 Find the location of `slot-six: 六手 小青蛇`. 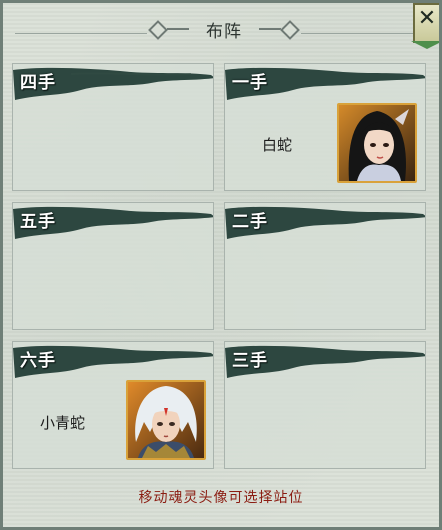

slot-six: 六手 小青蛇 is located at coordinates (113, 405).